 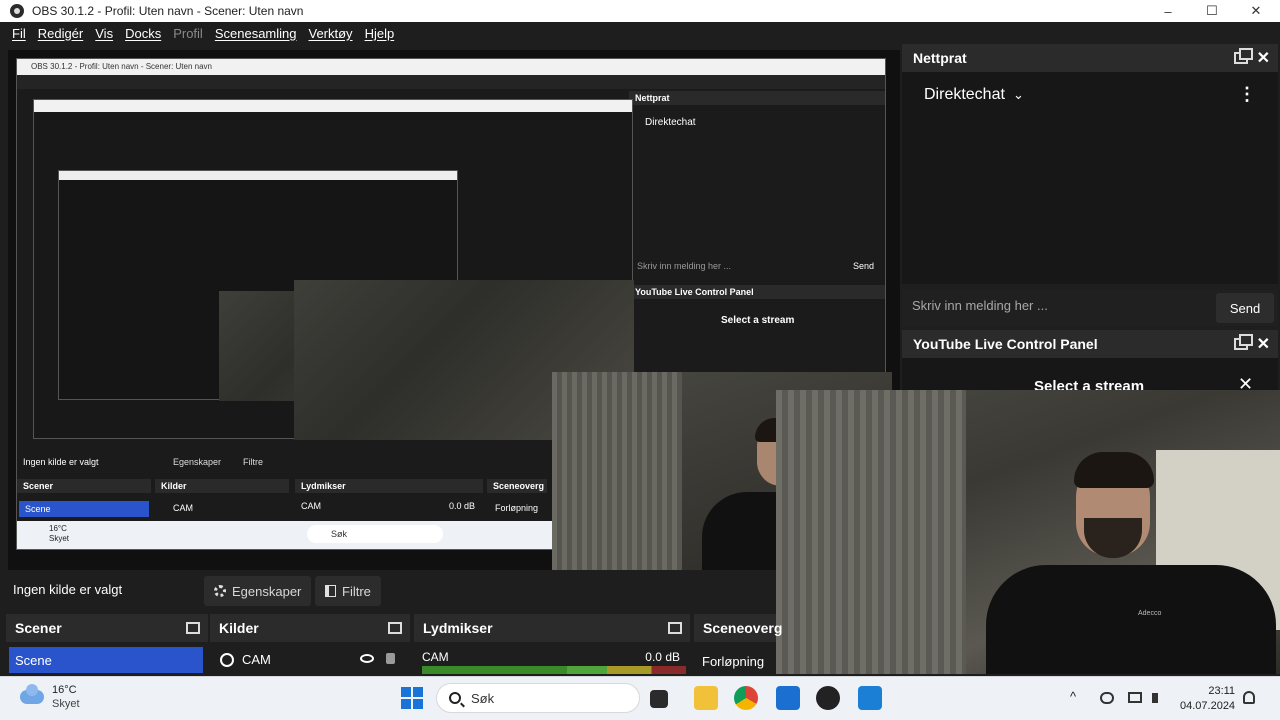 I want to click on lock-icon, so click(x=390, y=658).